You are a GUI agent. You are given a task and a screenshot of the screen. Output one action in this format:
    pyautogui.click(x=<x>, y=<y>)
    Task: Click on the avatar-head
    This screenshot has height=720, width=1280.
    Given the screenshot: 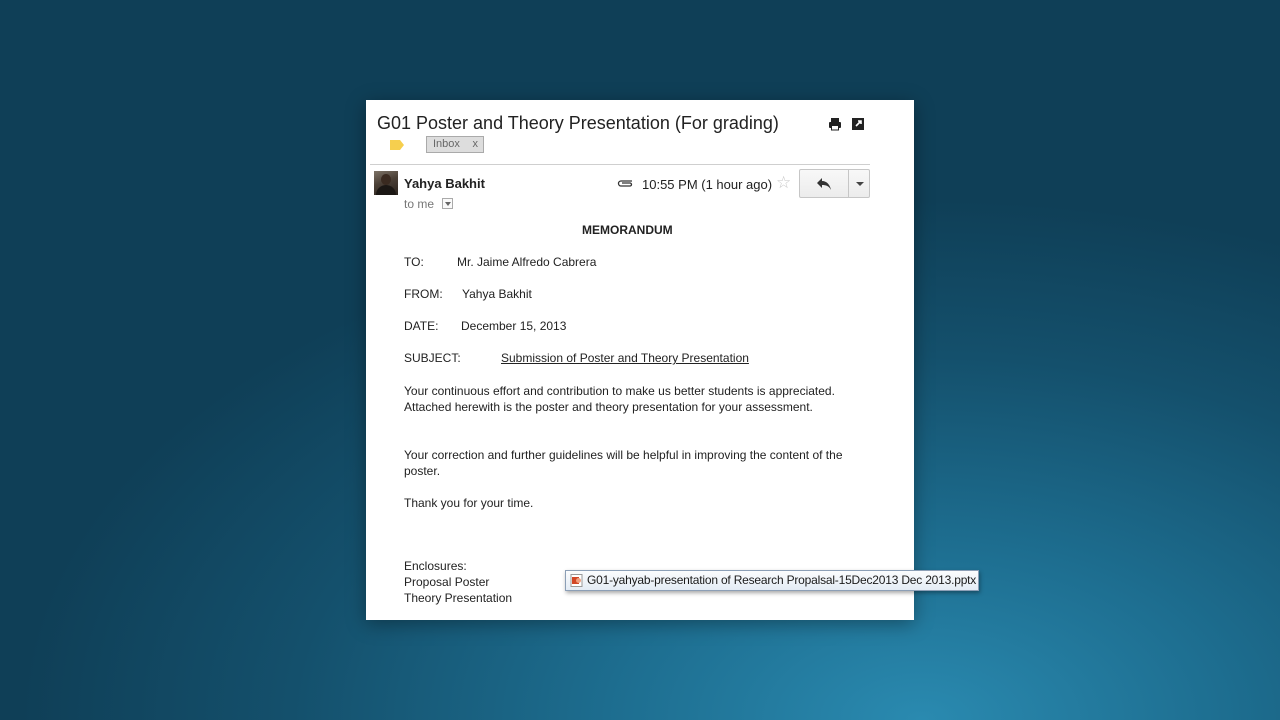 What is the action you would take?
    pyautogui.click(x=386, y=179)
    